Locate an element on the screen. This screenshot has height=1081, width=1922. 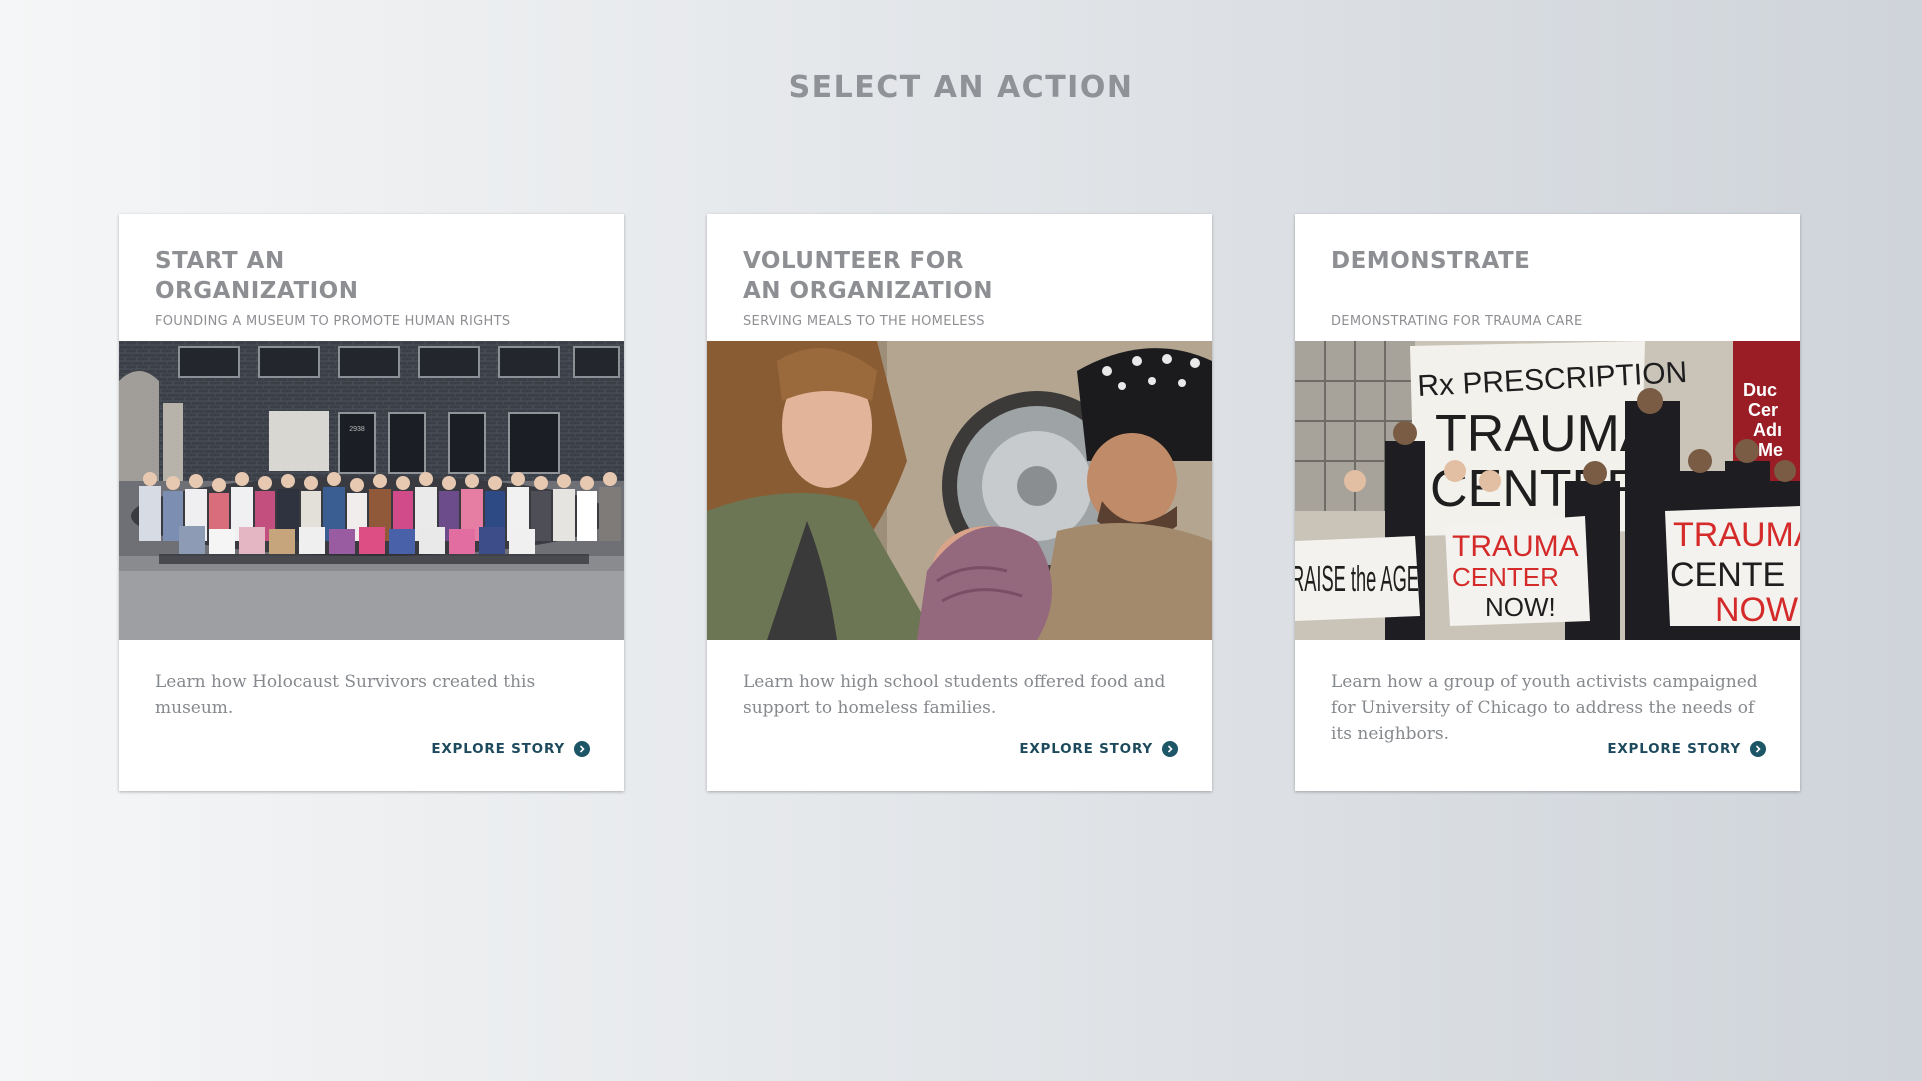
card-title-line: VOLUNTEER FOR AN ORGANIZATION is located at coordinates (868, 276).